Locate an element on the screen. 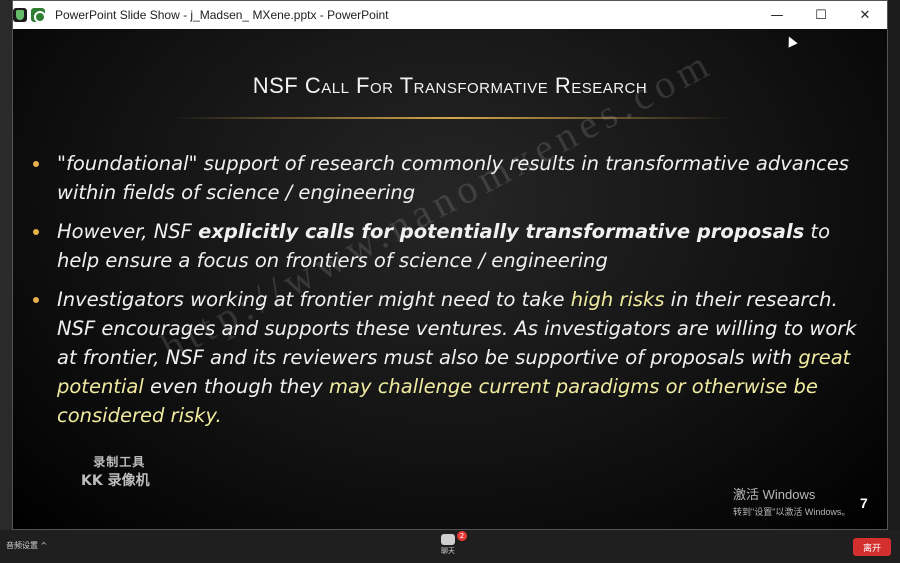 The image size is (900, 563). bullet-text: even though they is located at coordinates (236, 386).